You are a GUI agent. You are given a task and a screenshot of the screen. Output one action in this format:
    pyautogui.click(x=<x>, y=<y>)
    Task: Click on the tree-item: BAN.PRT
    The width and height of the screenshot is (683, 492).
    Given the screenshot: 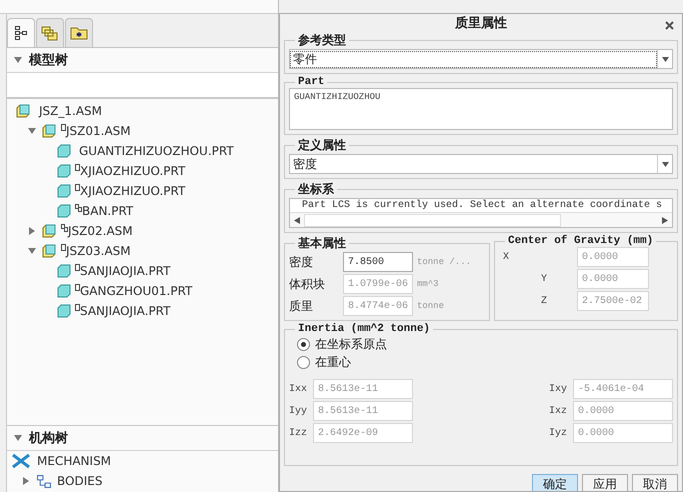 What is the action you would take?
    pyautogui.click(x=108, y=211)
    